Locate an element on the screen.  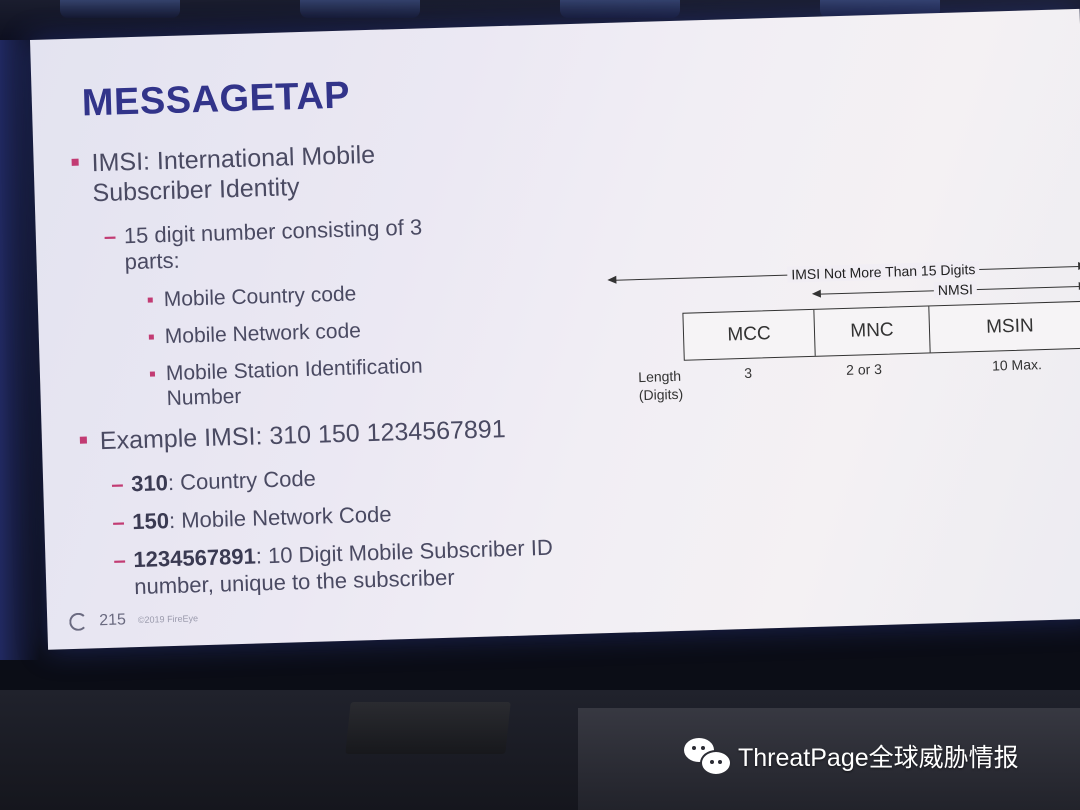
sub-bullet-digits: – 15 digit number consisting of 3 parts: is located at coordinates (334, 243).